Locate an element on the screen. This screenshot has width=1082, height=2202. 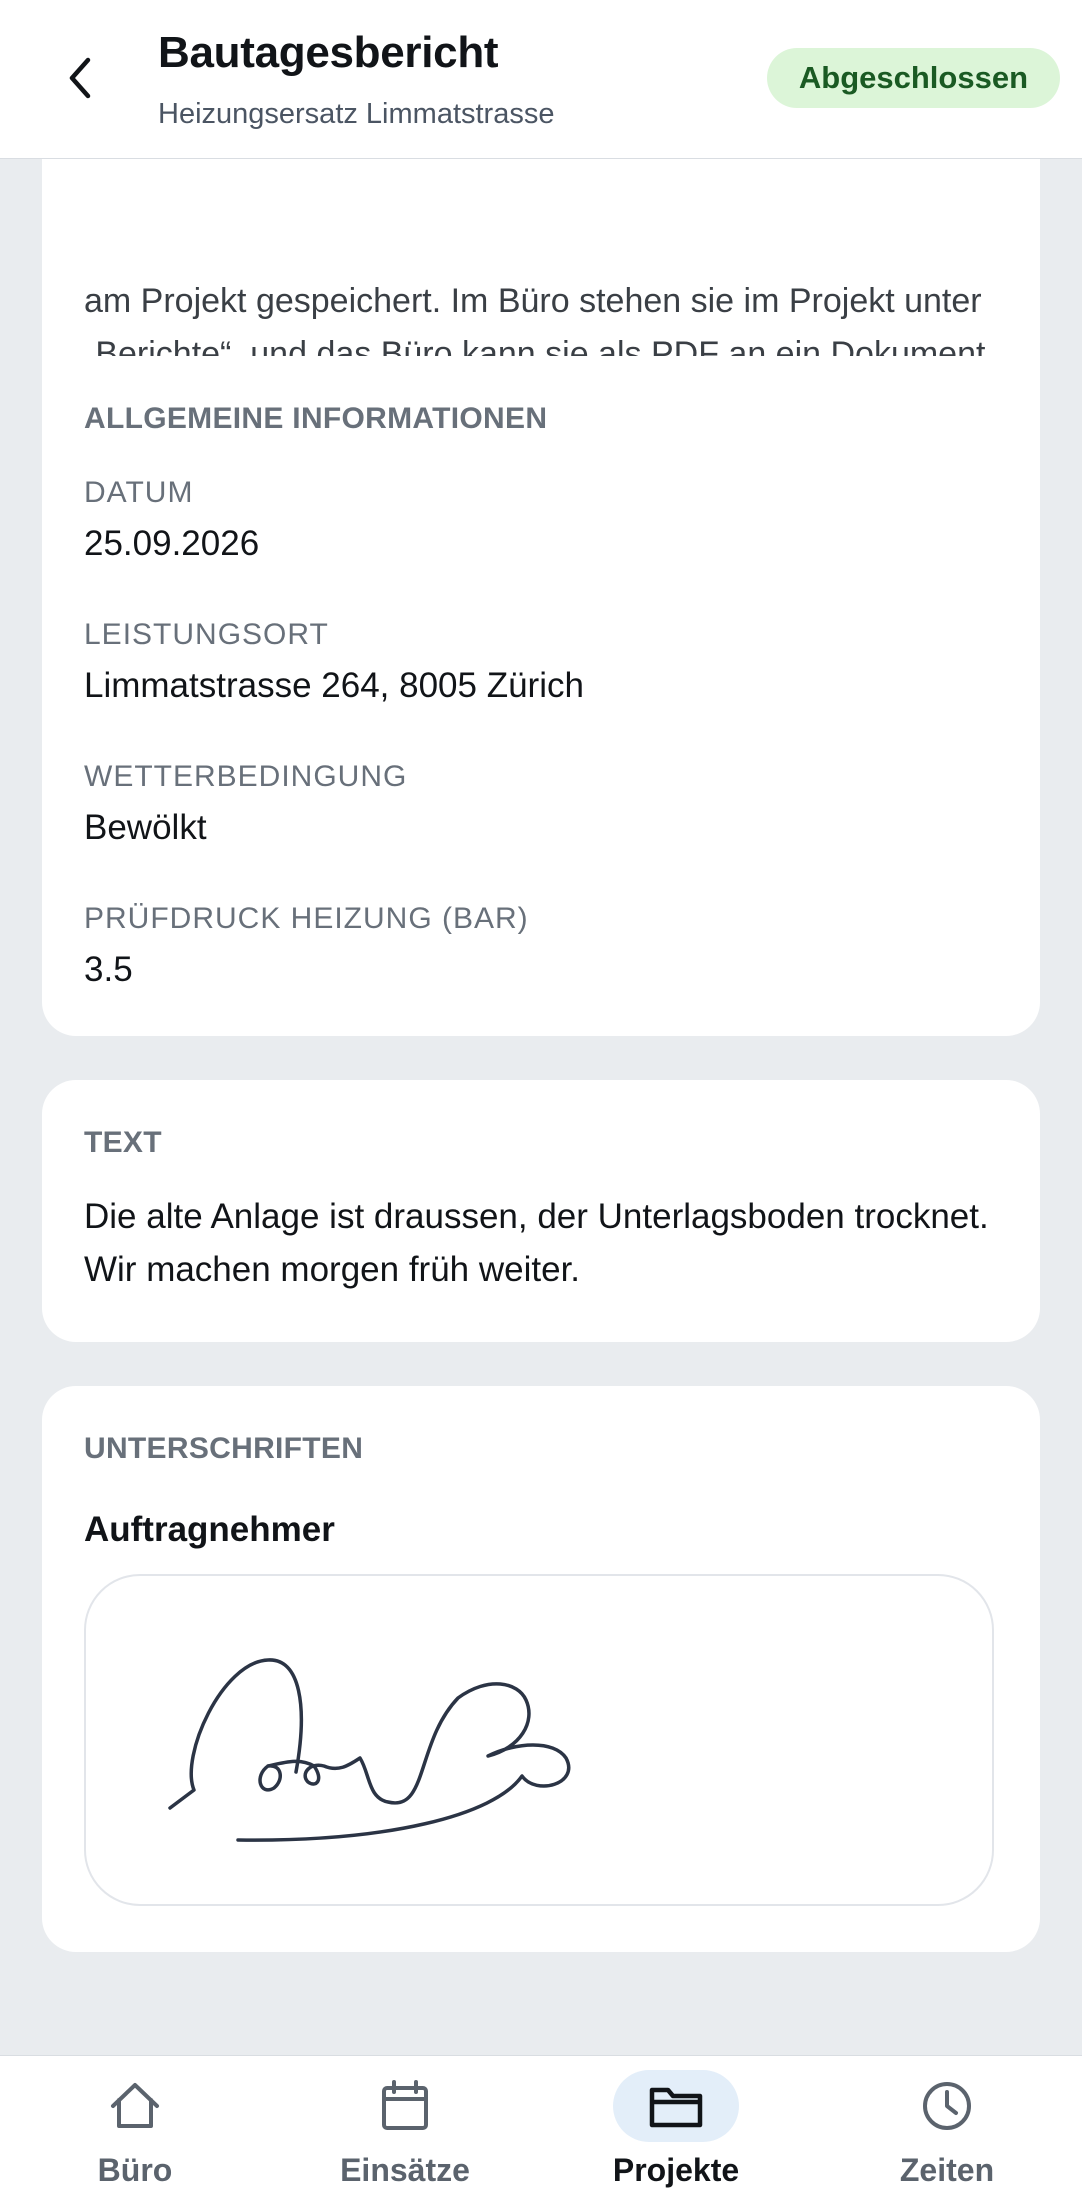
tab-zeiten-label: Zeiten is located at coordinates (947, 2170).